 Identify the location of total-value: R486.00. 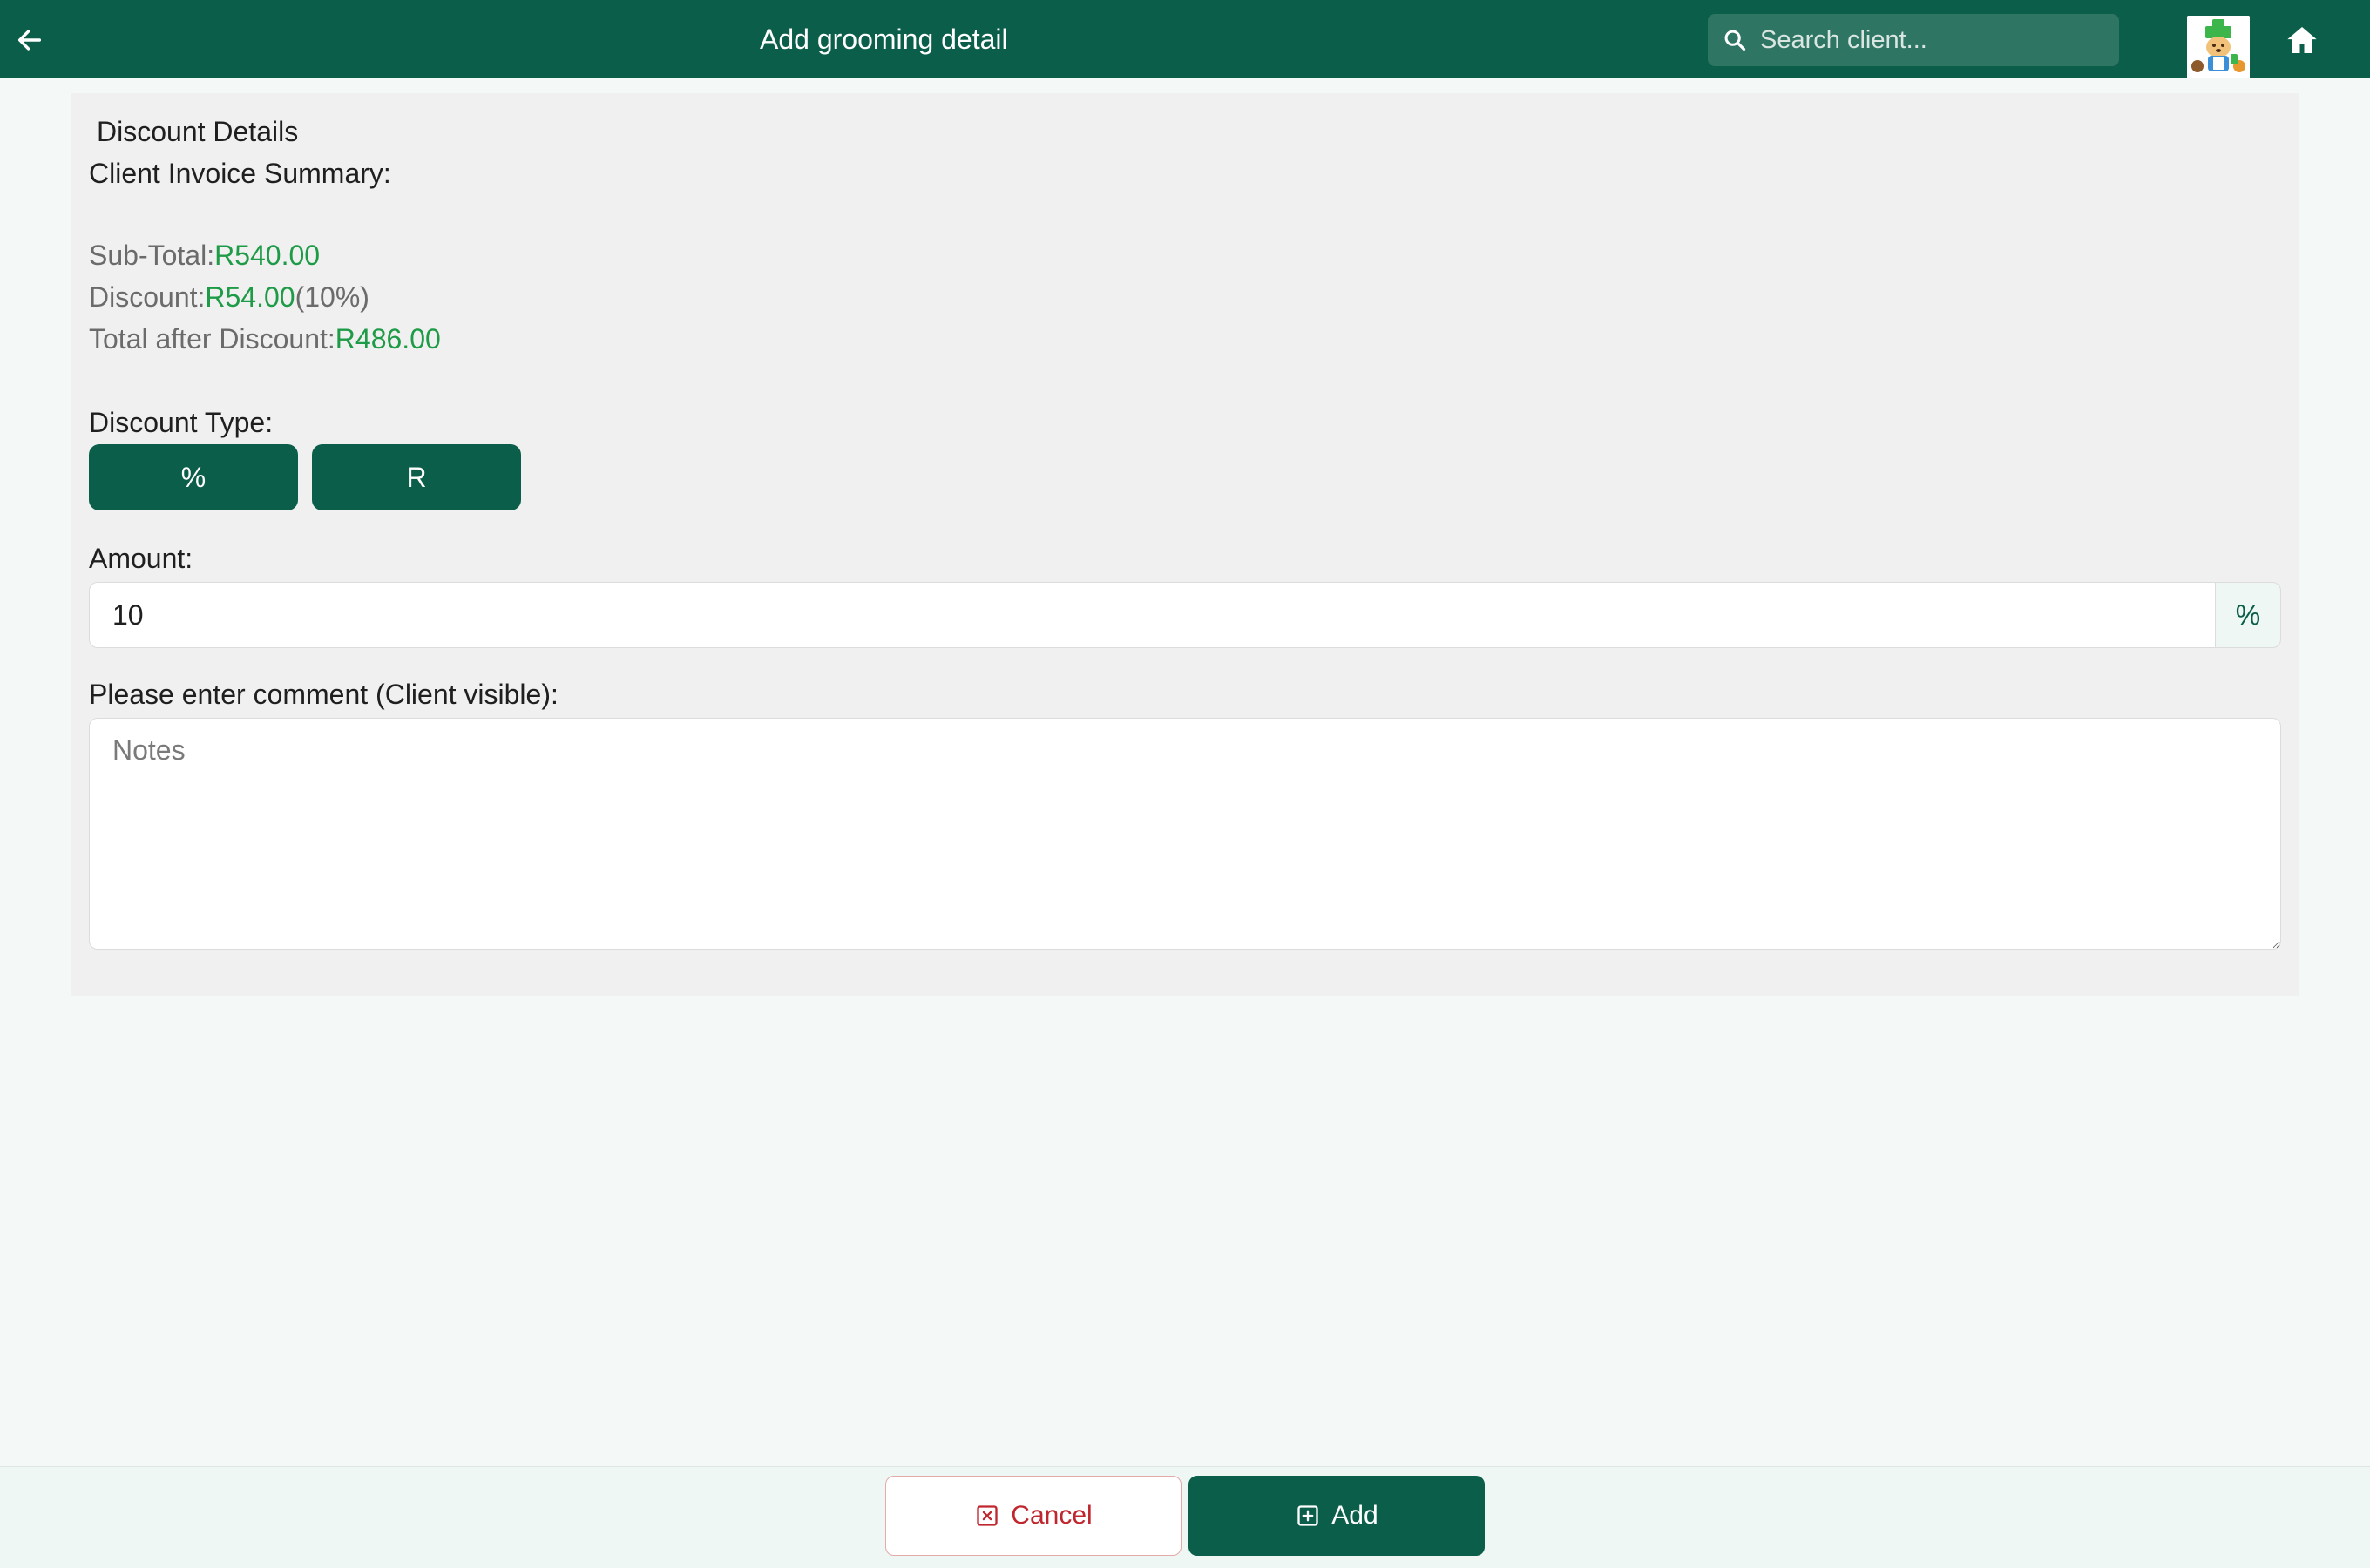
(388, 339).